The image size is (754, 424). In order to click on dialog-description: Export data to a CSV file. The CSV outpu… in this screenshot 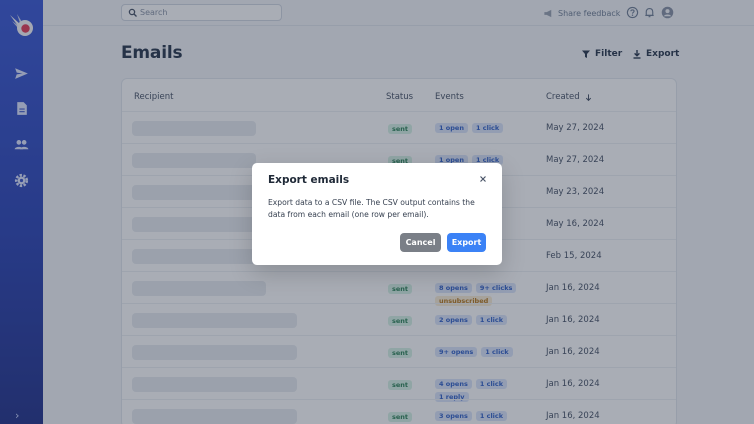, I will do `click(371, 208)`.